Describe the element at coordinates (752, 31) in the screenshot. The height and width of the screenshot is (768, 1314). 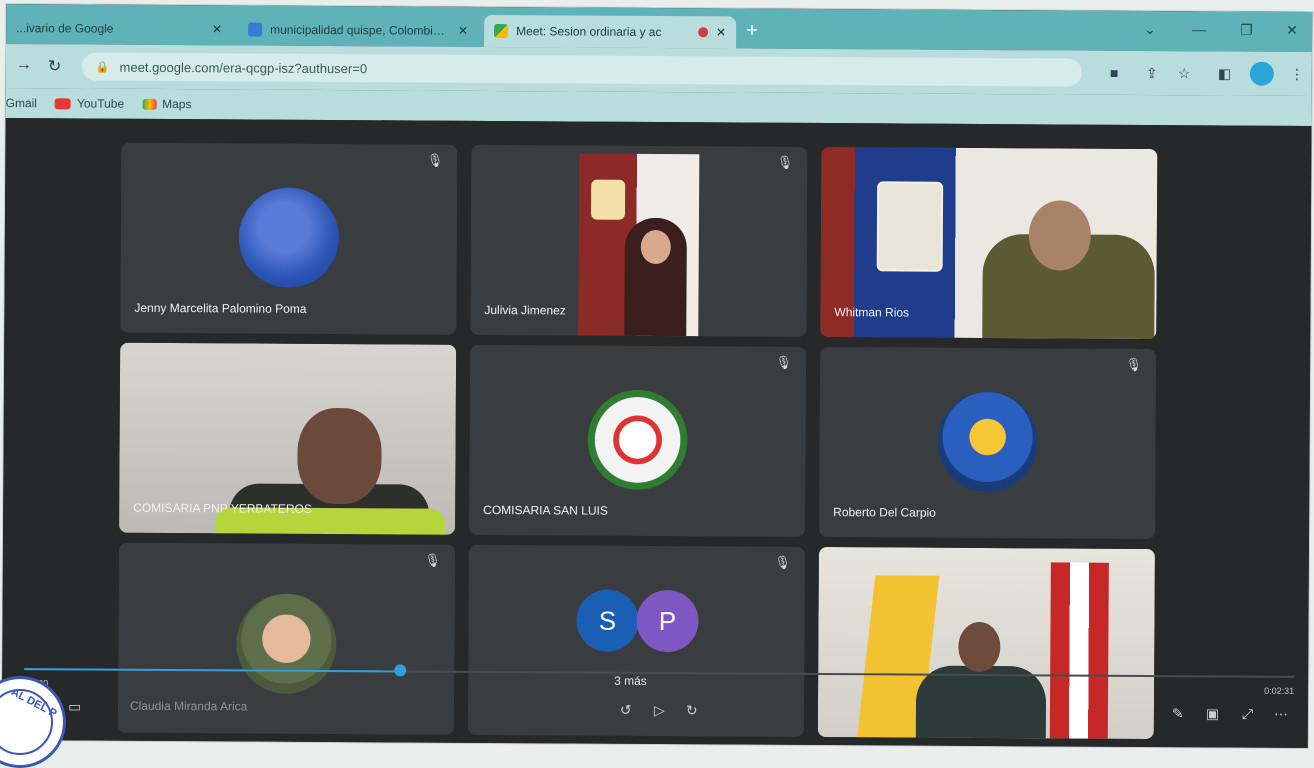
I see `new-tab-button: +` at that location.